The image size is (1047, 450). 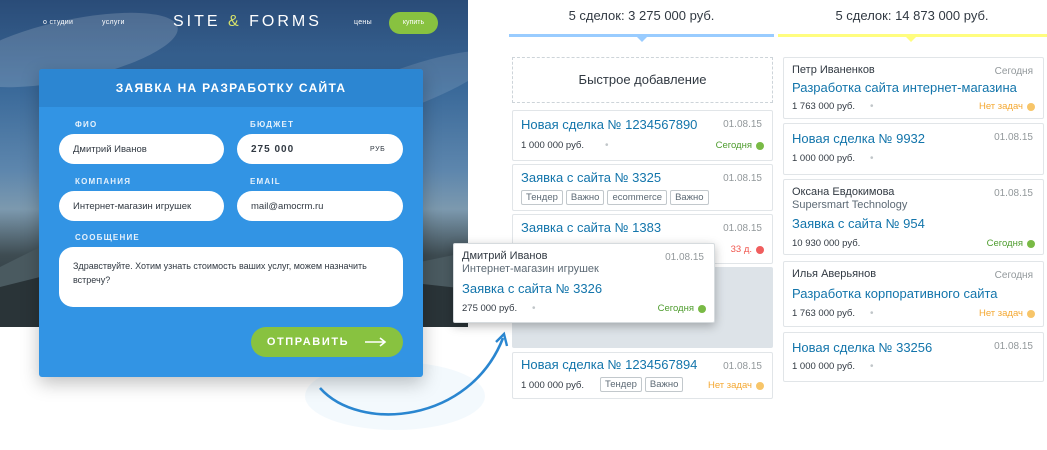 I want to click on tag-list: Тендер Важно, so click(x=642, y=384).